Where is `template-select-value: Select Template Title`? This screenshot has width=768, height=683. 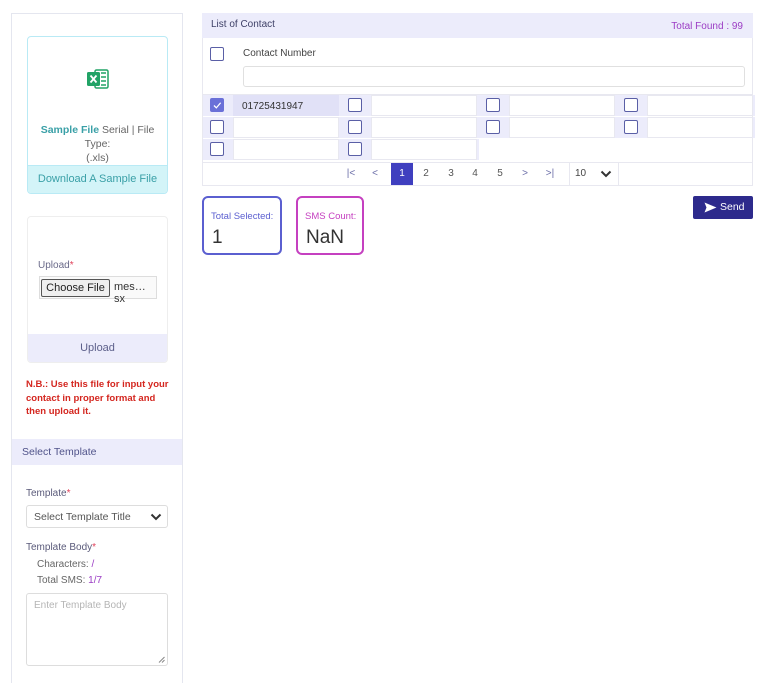 template-select-value: Select Template Title is located at coordinates (82, 517).